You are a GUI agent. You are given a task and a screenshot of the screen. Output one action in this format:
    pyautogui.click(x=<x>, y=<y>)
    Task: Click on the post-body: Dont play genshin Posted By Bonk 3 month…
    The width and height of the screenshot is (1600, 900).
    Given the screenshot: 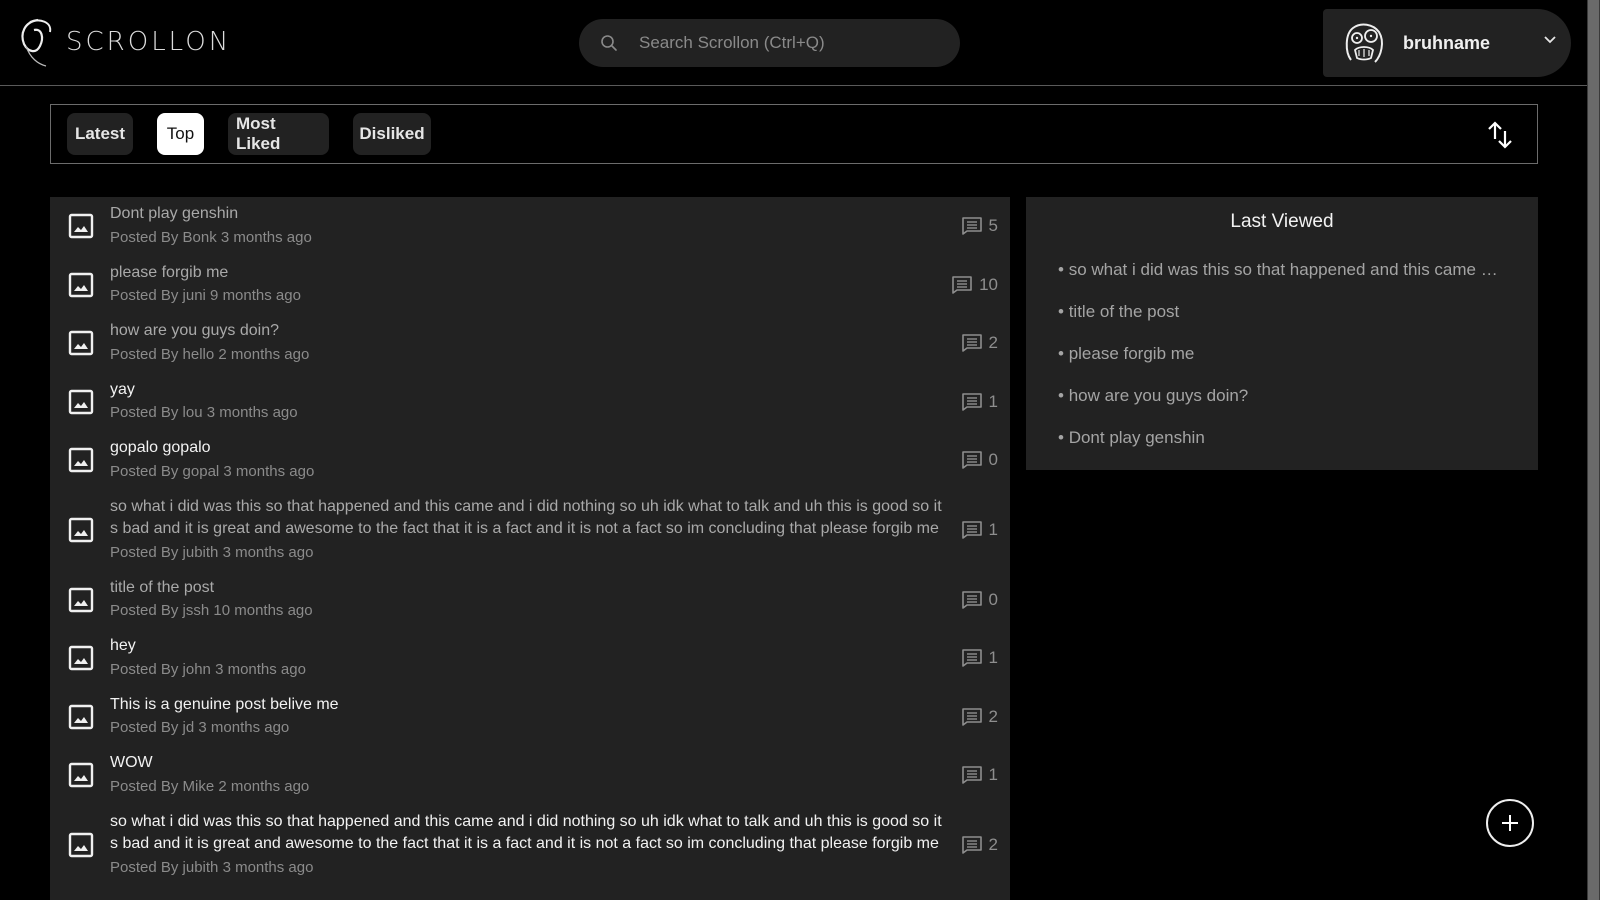 What is the action you would take?
    pyautogui.click(x=560, y=226)
    